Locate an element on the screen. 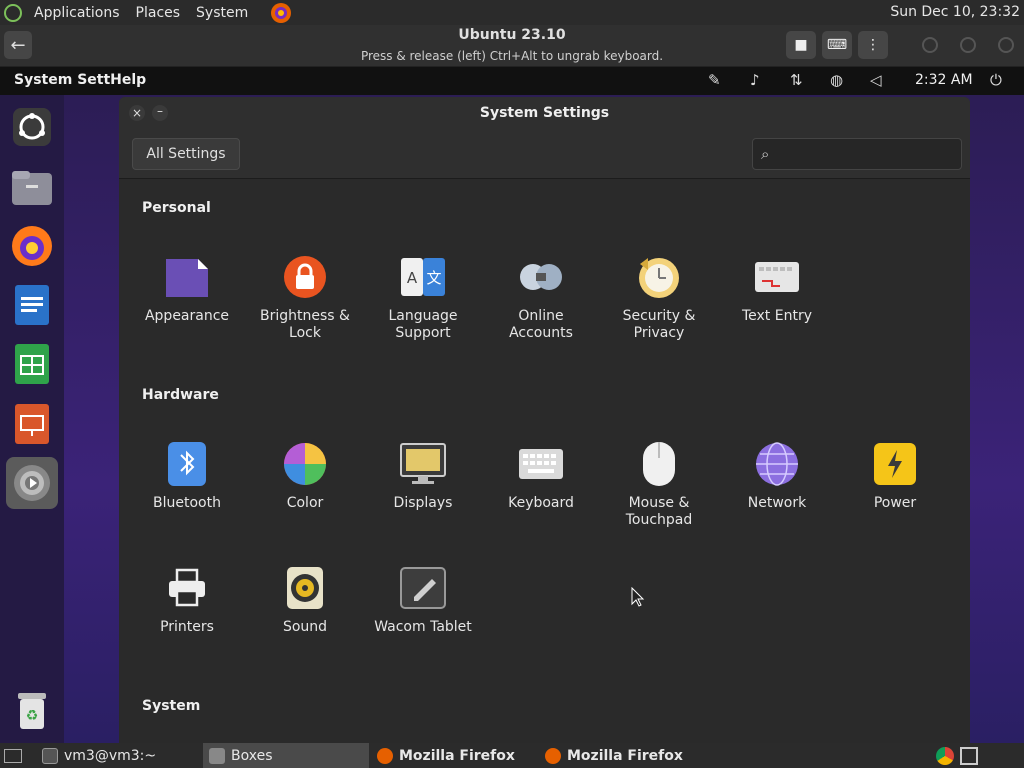 Image resolution: width=1024 pixels, height=768 pixels. close-window-control is located at coordinates (1006, 45).